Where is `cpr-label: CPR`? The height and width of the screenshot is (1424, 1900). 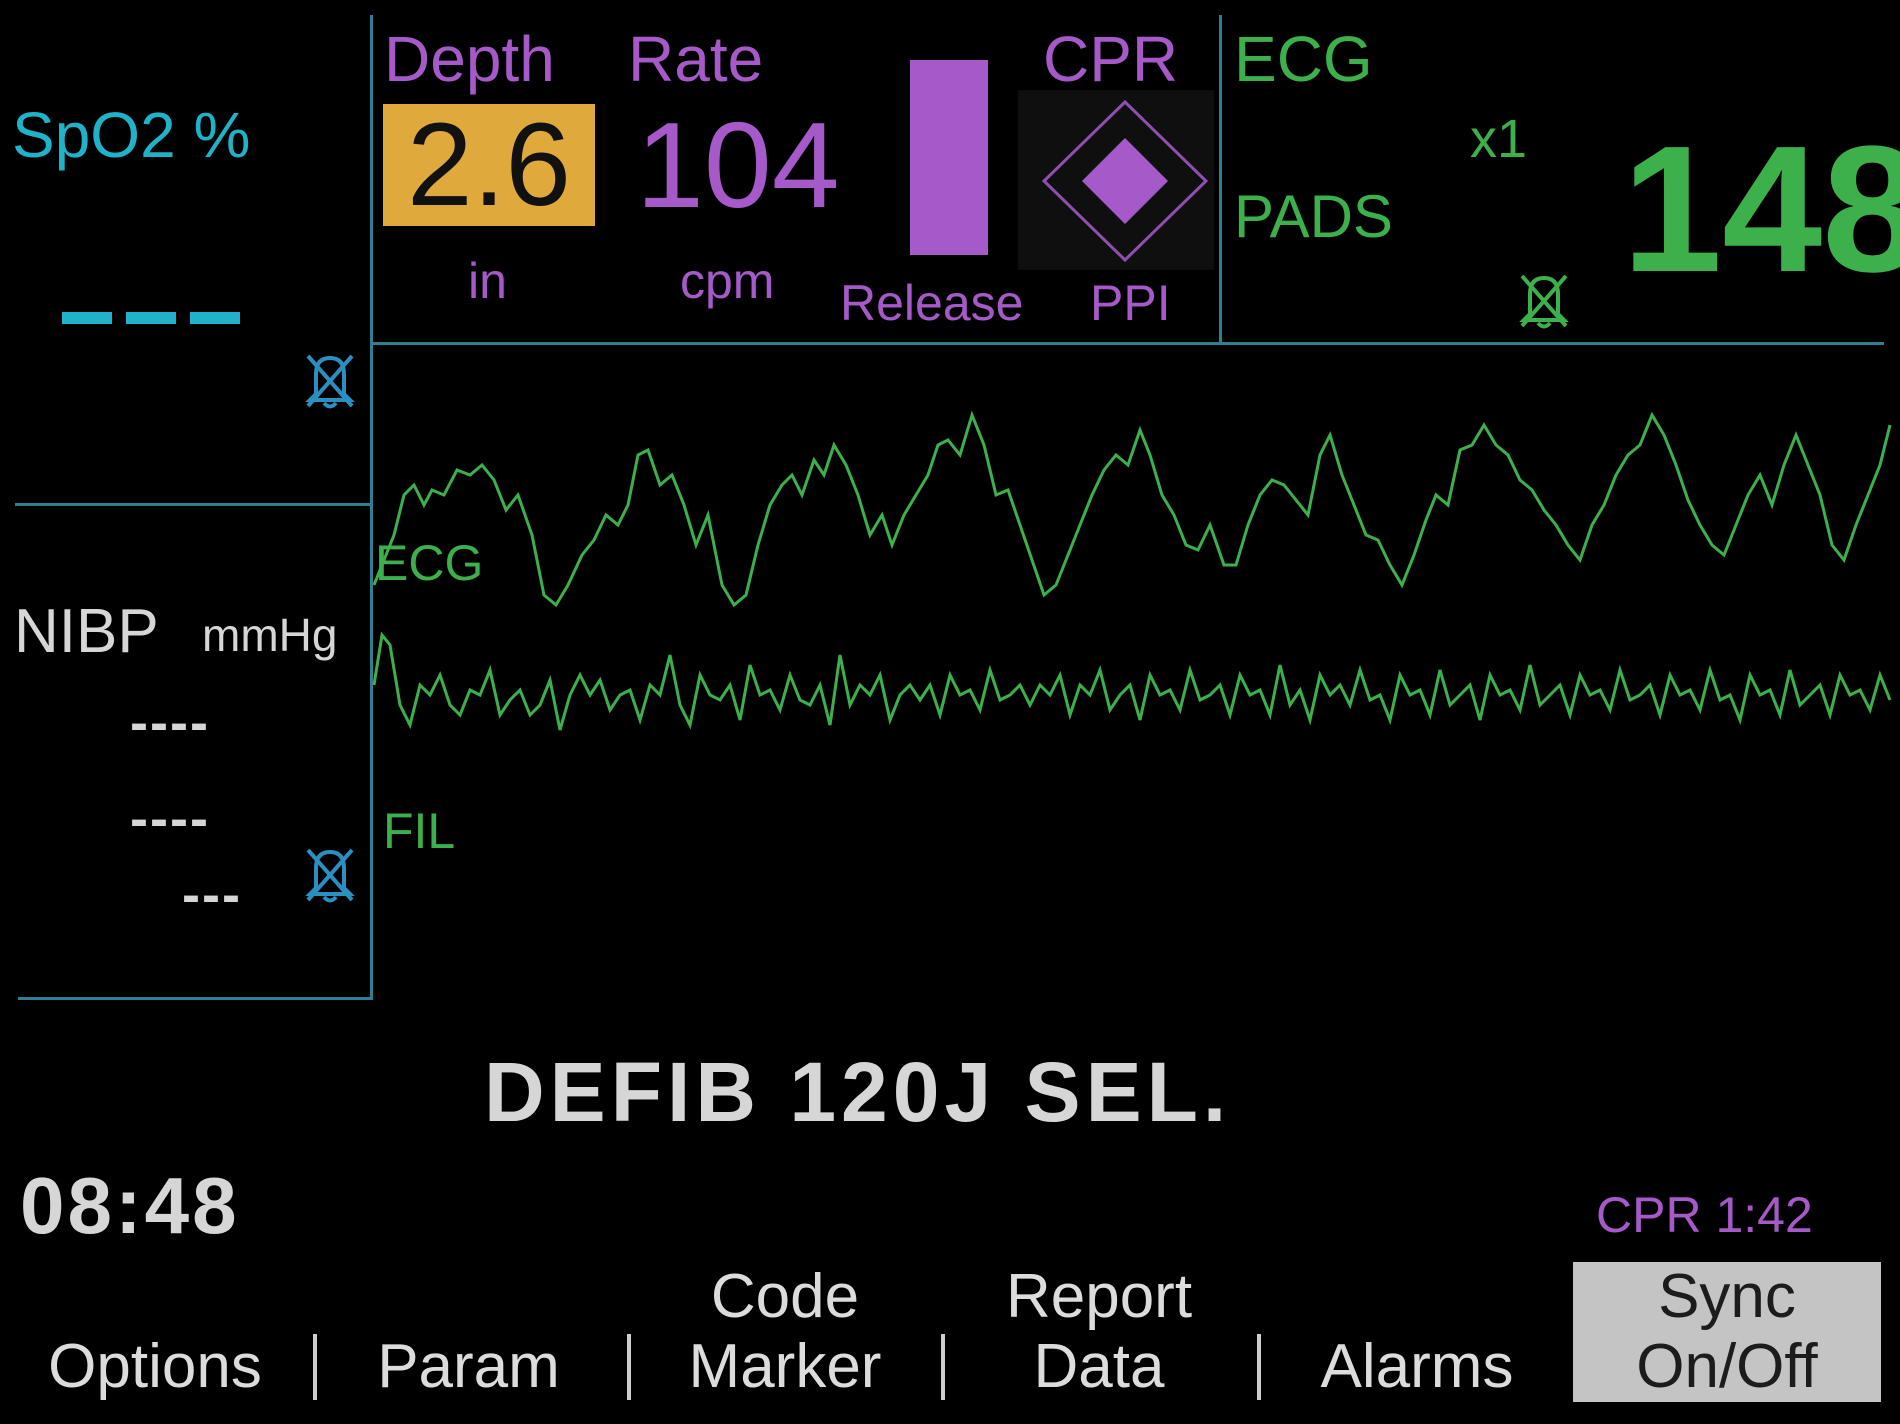 cpr-label: CPR is located at coordinates (1111, 59).